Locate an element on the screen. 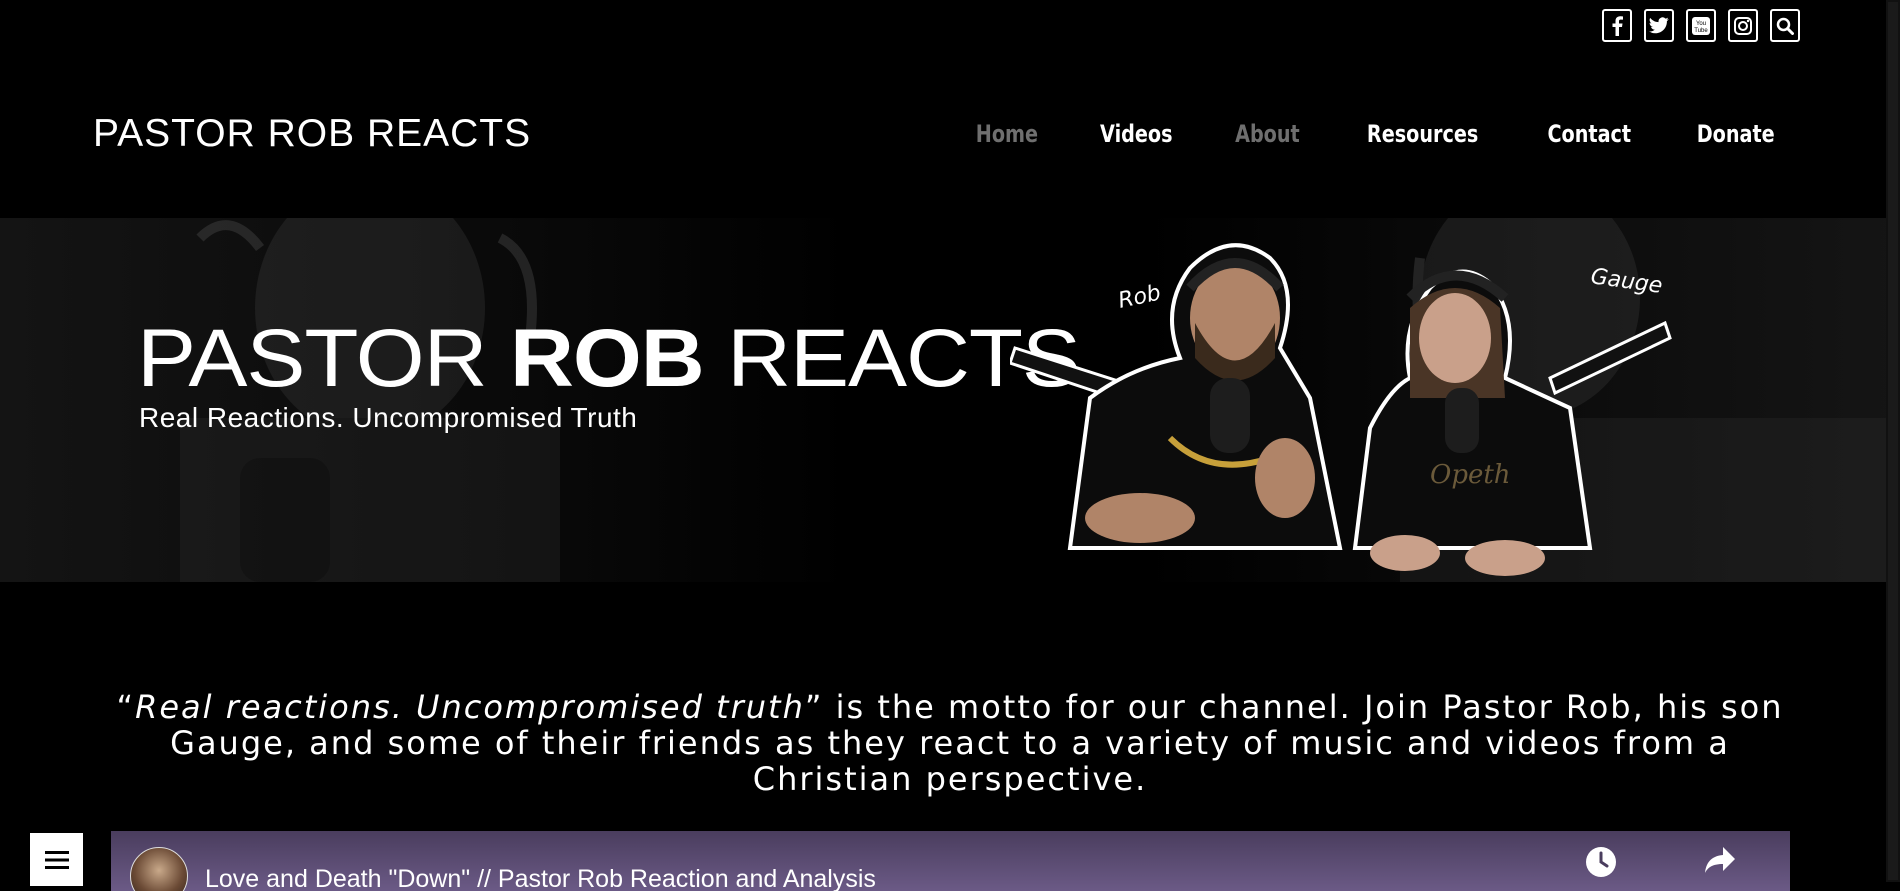  intro-motto: Real reactions. Uncompromised truth is located at coordinates (470, 707).